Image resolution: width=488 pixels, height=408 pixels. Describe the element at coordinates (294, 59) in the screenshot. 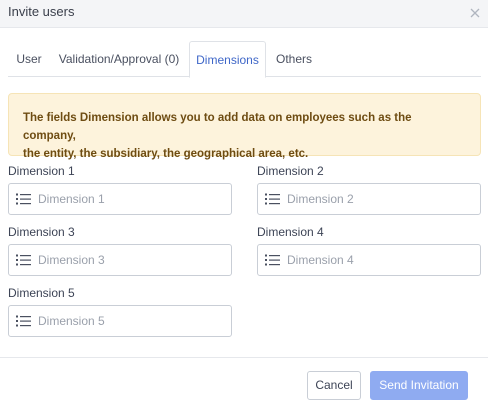

I see `tab-others: Others` at that location.